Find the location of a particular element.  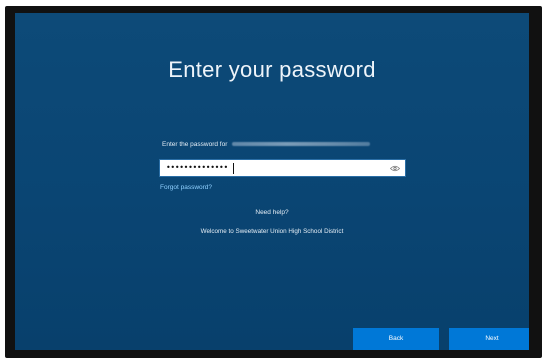

password-prompt-label: Enter the password for is located at coordinates (195, 144).